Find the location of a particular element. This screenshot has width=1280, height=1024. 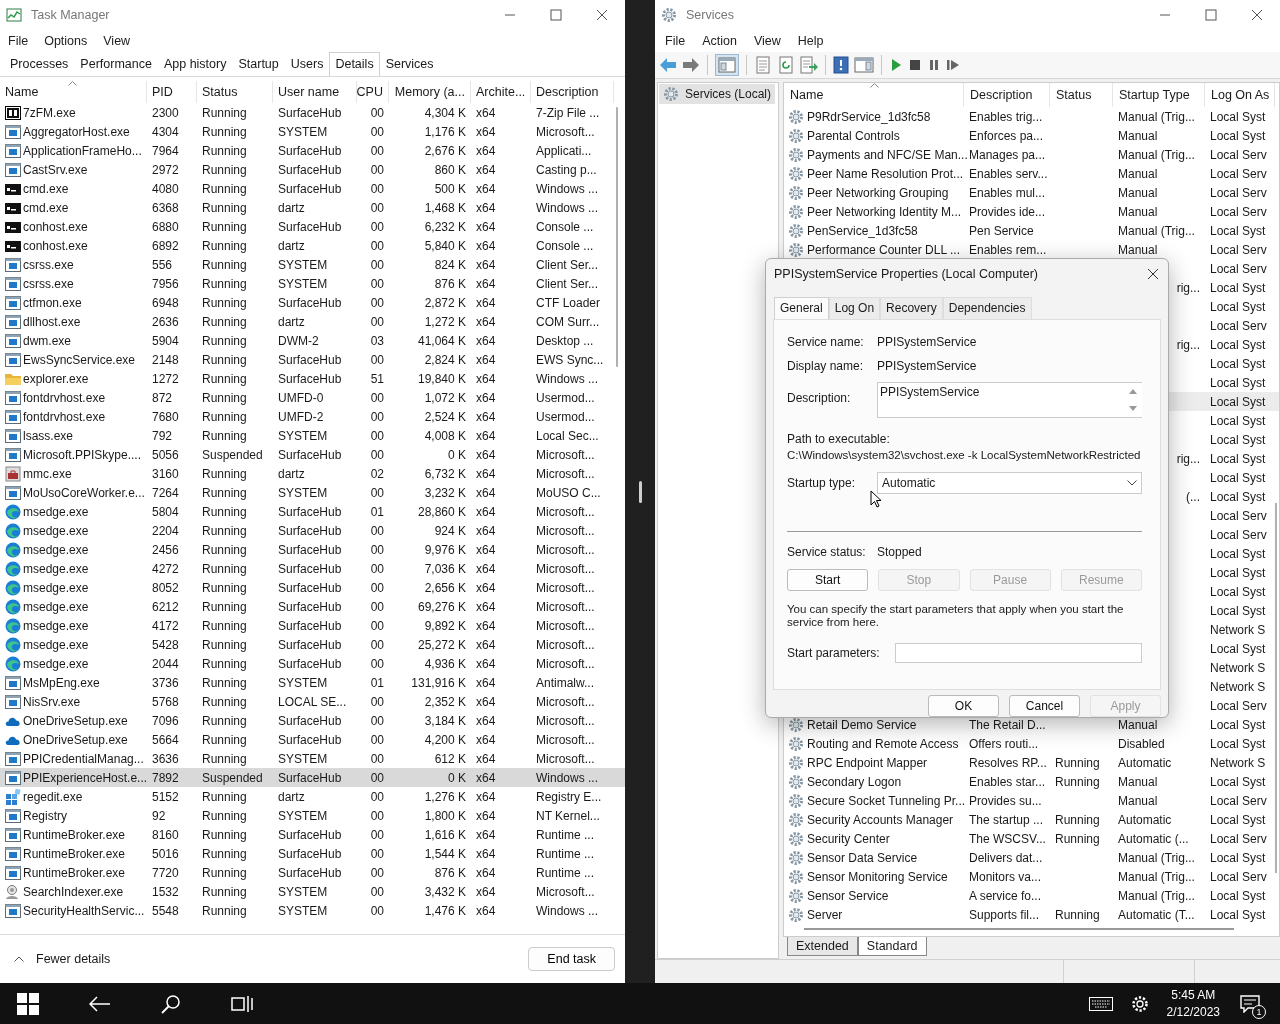

clock-date: 2/12/2023 is located at coordinates (1193, 1012).